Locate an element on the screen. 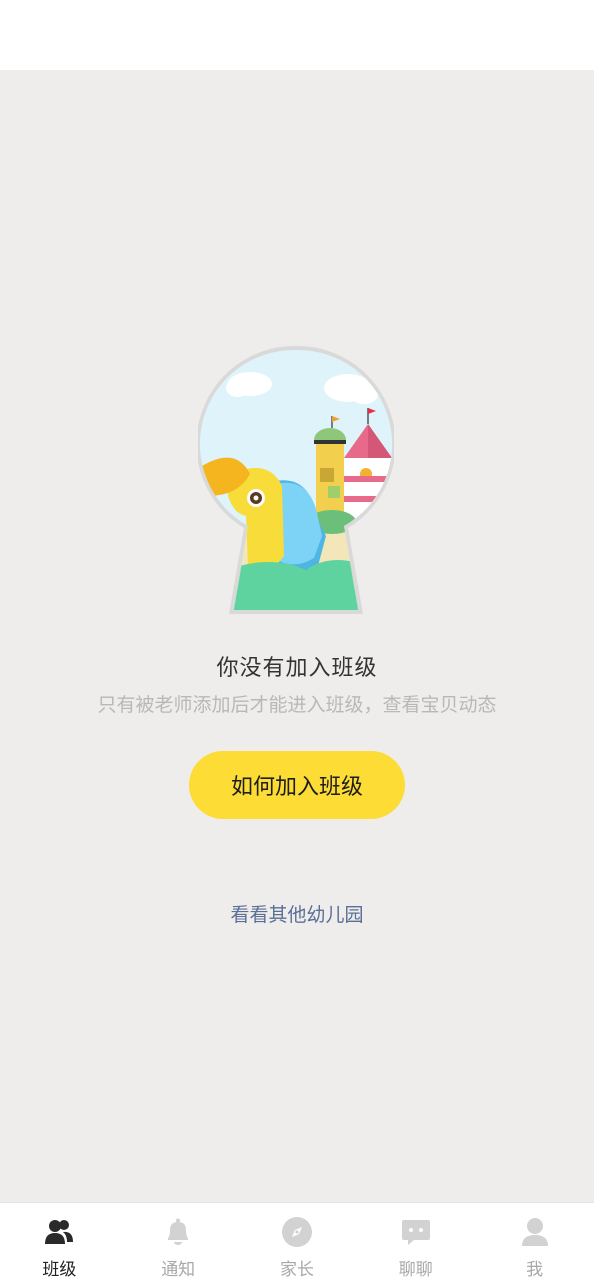 This screenshot has height=1281, width=594. chat-bubble-icon is located at coordinates (416, 1232).